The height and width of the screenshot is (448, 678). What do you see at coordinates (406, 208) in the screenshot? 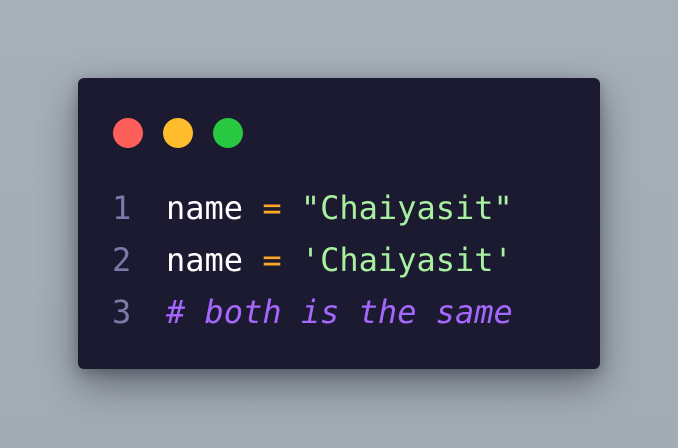
I see `string-literal: "Chaiyasit"` at bounding box center [406, 208].